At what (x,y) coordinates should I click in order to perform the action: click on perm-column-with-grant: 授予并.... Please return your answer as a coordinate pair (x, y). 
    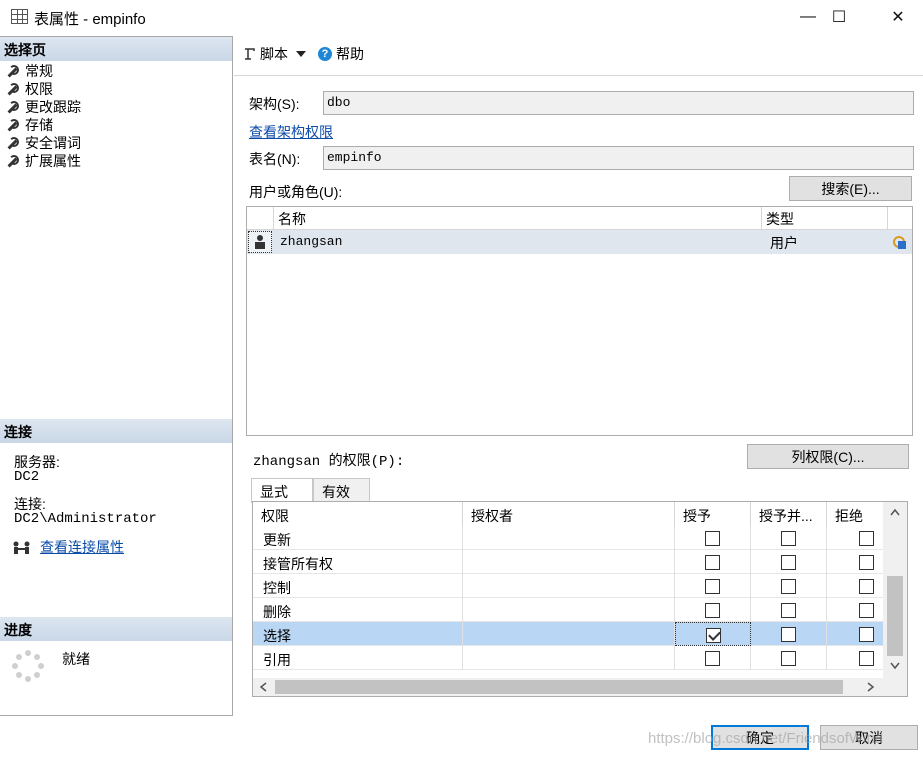
    Looking at the image, I should click on (789, 514).